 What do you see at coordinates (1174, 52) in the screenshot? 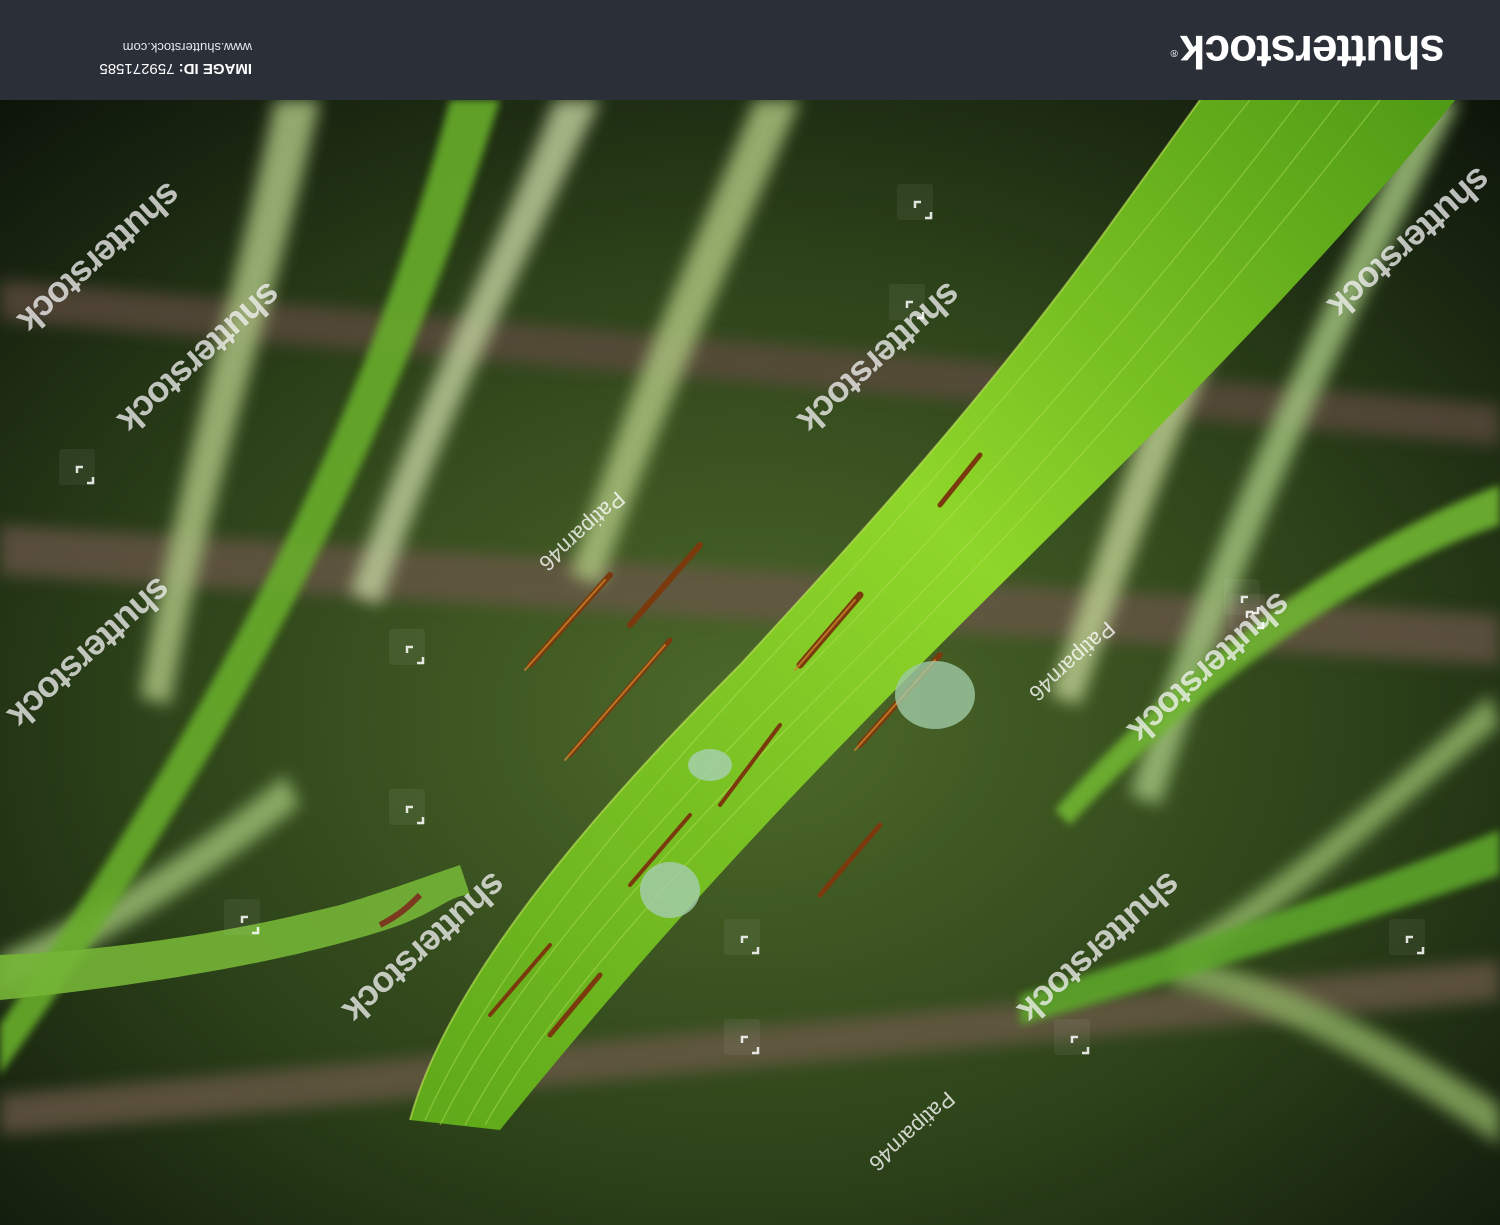
I see `registered-mark: ®` at bounding box center [1174, 52].